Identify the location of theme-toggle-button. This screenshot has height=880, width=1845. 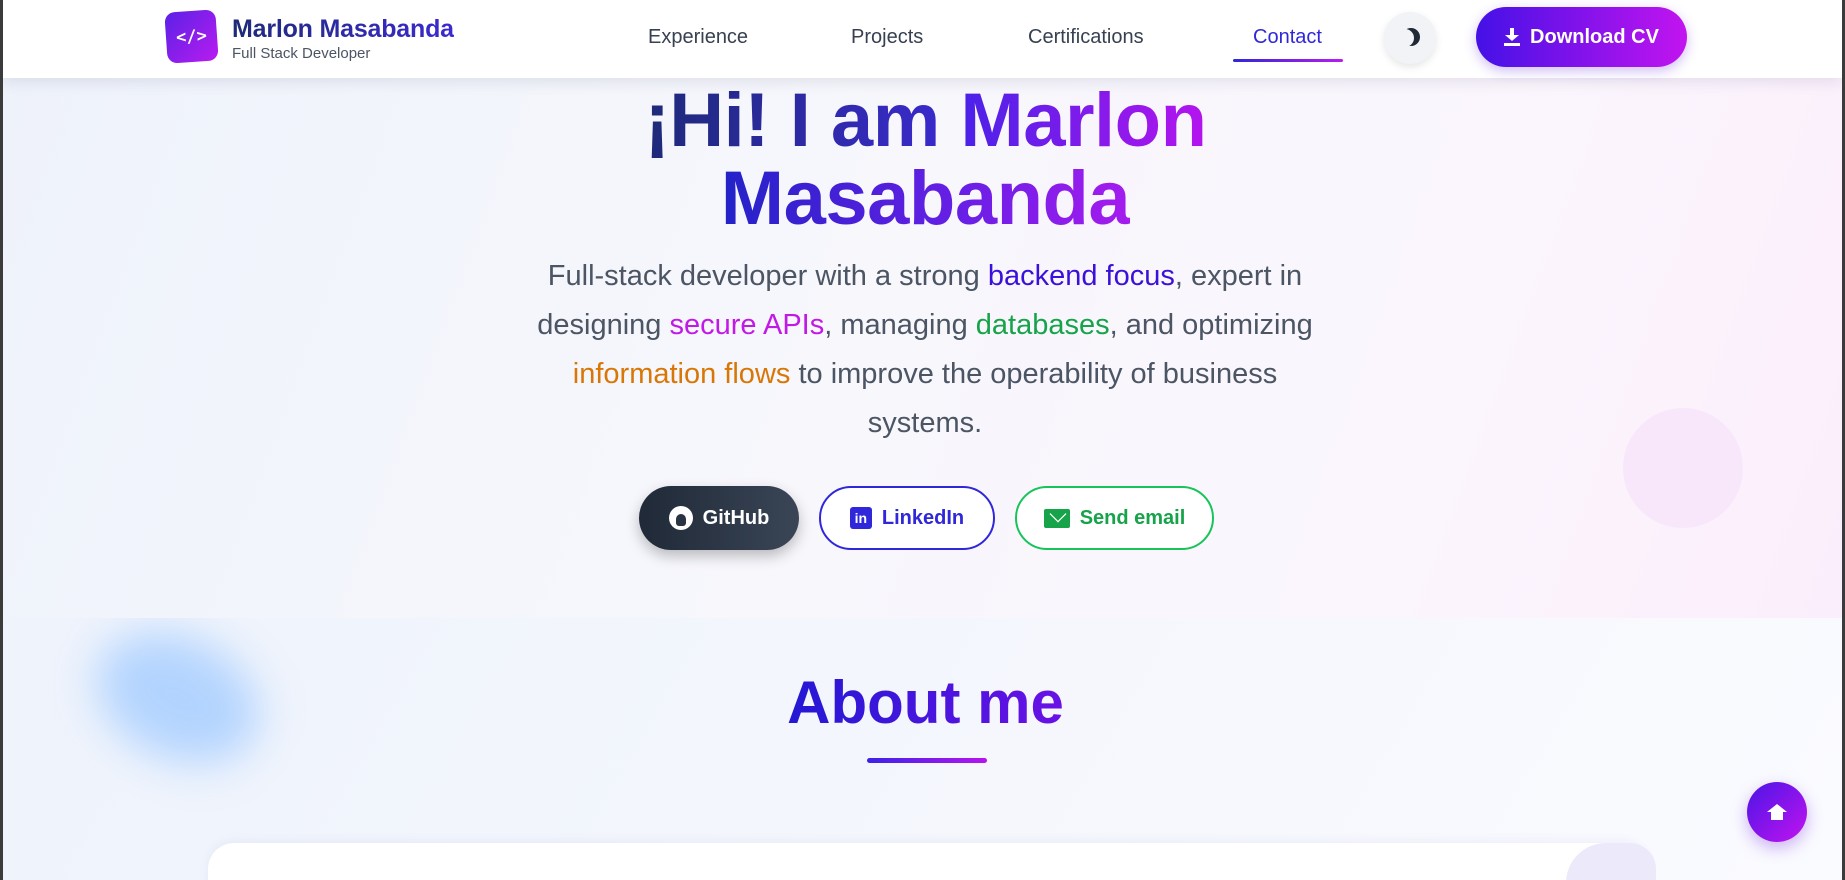
(1410, 38).